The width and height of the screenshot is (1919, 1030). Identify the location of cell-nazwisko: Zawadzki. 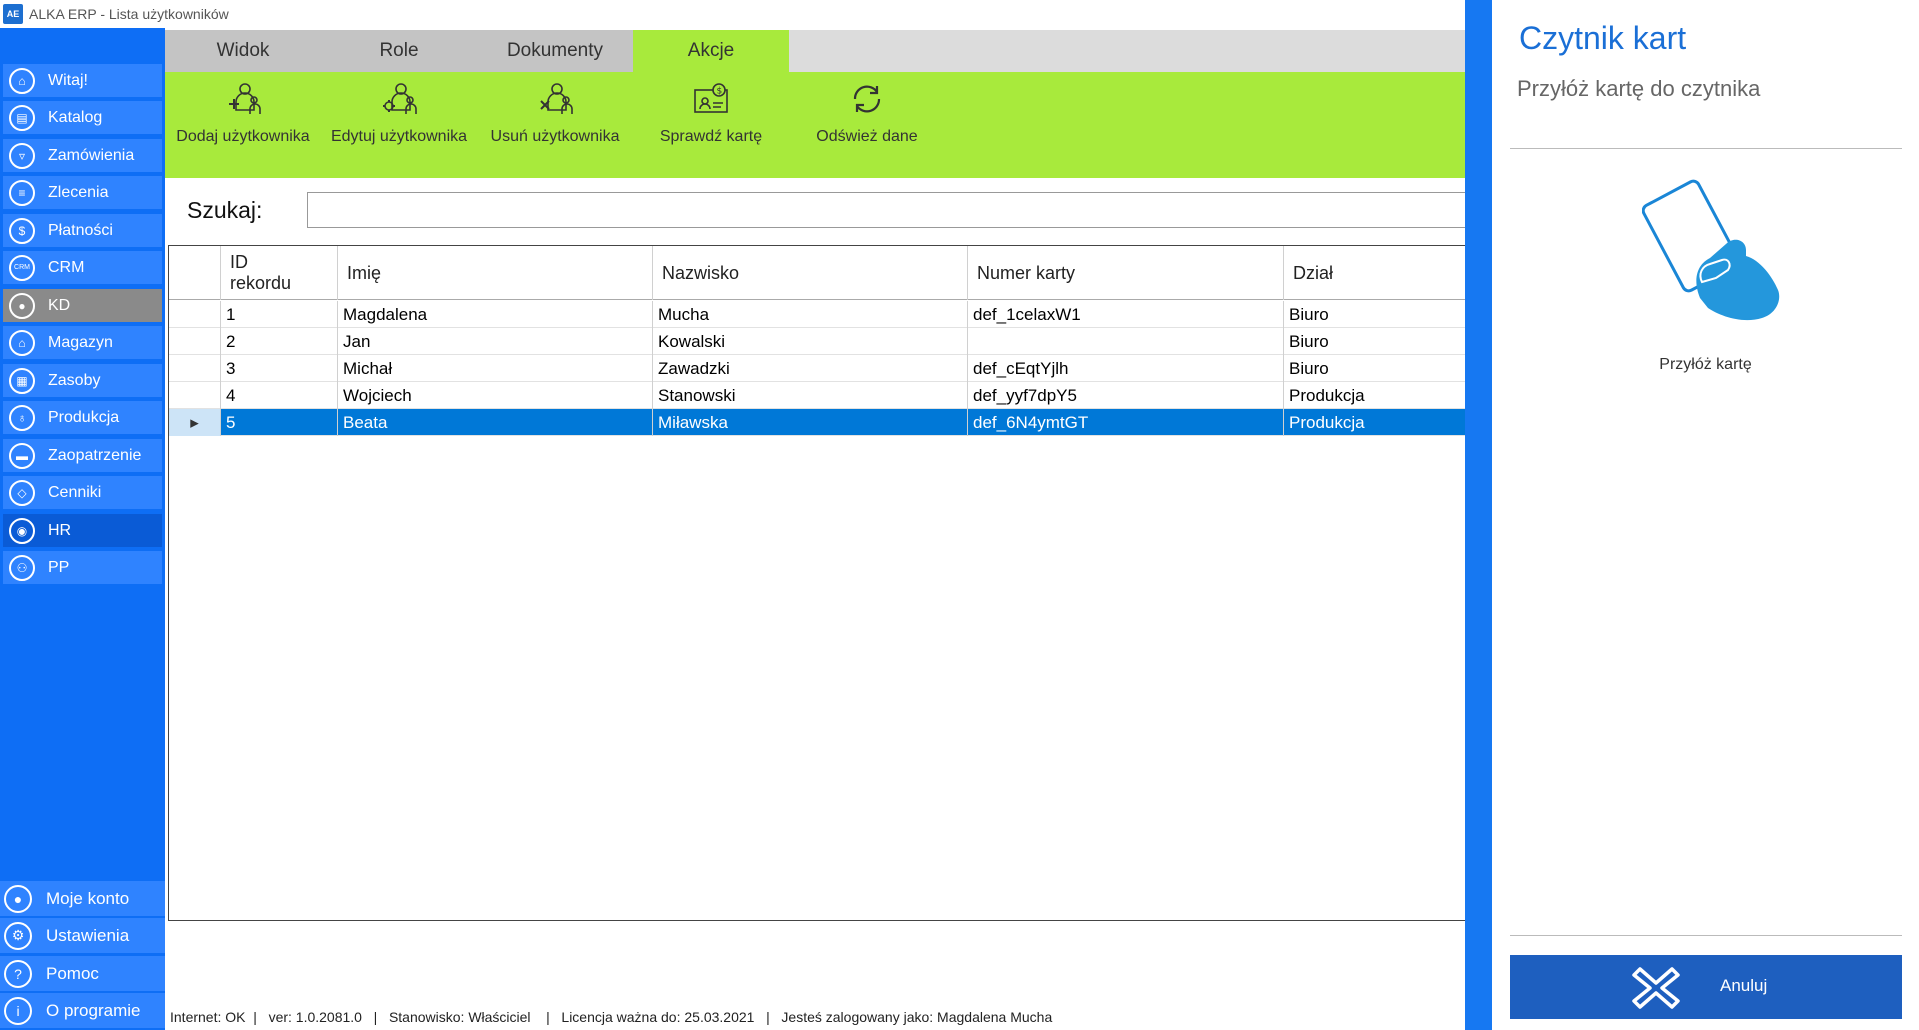
(810, 368).